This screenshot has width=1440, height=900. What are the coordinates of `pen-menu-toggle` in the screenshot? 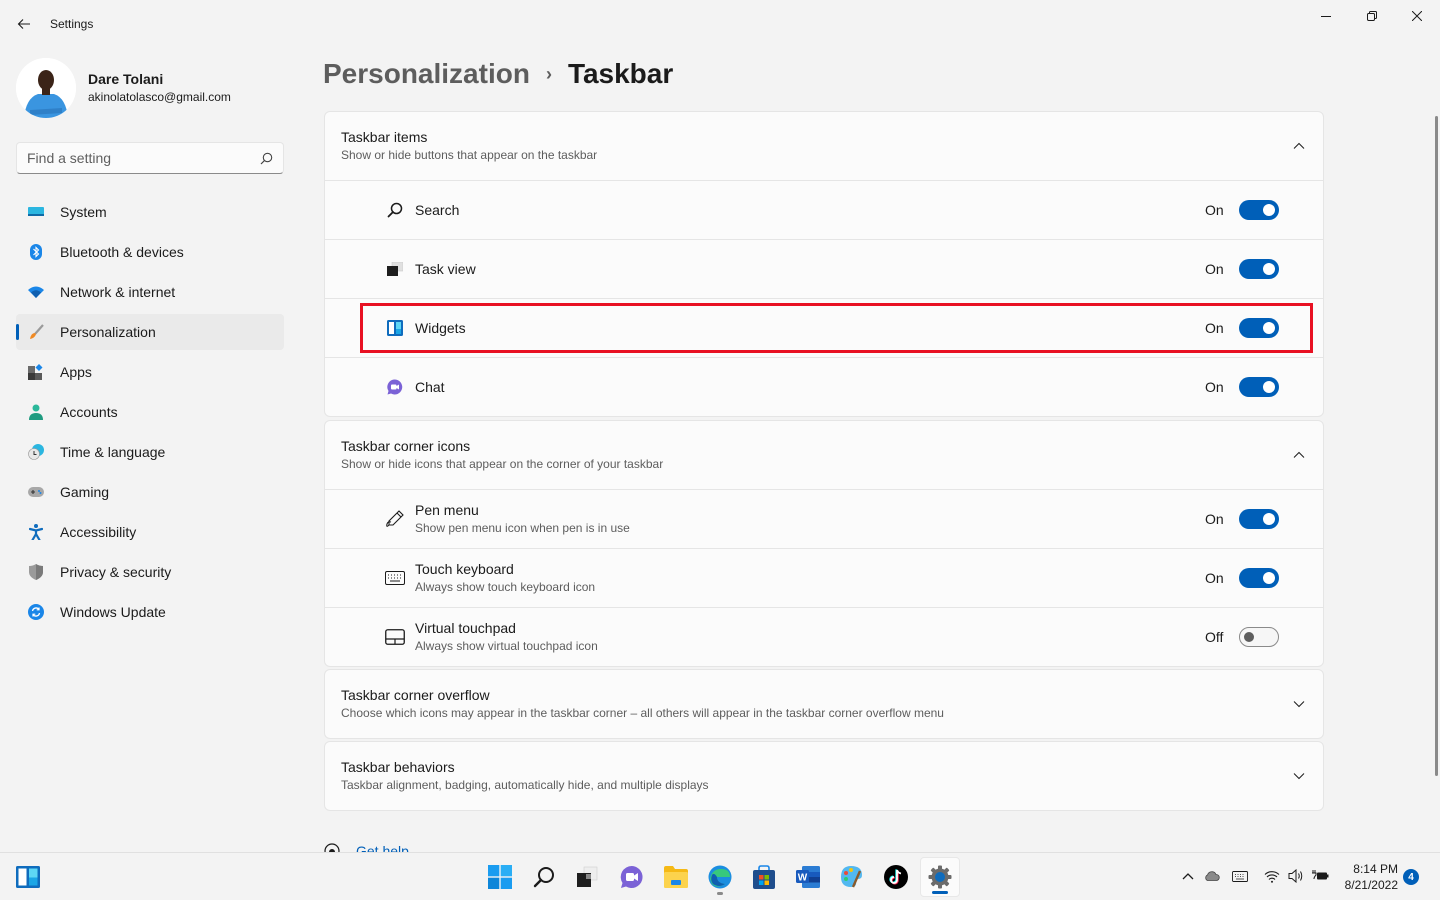 It's located at (1259, 519).